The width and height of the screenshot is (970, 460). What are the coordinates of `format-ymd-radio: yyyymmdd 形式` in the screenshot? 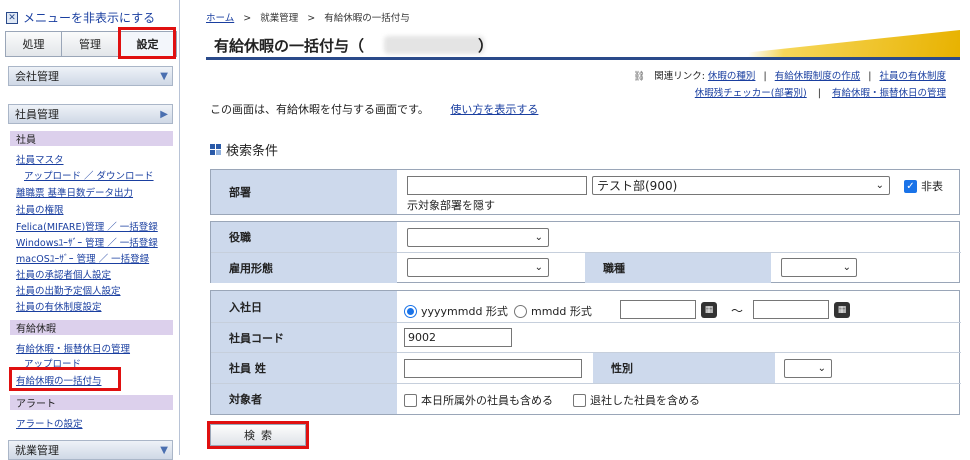 It's located at (456, 311).